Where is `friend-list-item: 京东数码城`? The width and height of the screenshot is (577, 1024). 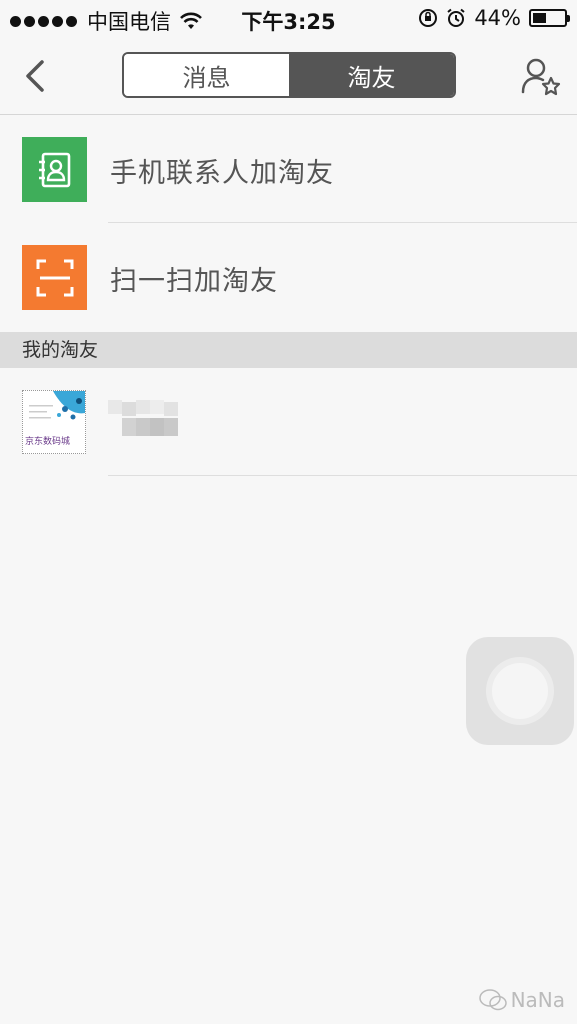
friend-list-item: 京东数码城 is located at coordinates (288, 422).